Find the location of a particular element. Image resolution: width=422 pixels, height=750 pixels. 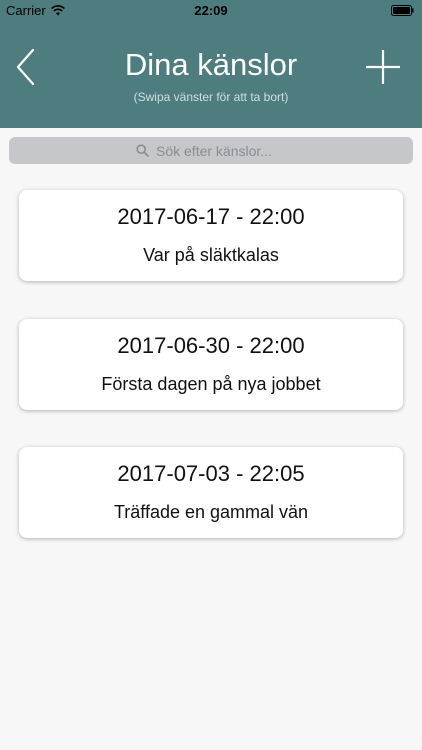

add-button is located at coordinates (383, 67).